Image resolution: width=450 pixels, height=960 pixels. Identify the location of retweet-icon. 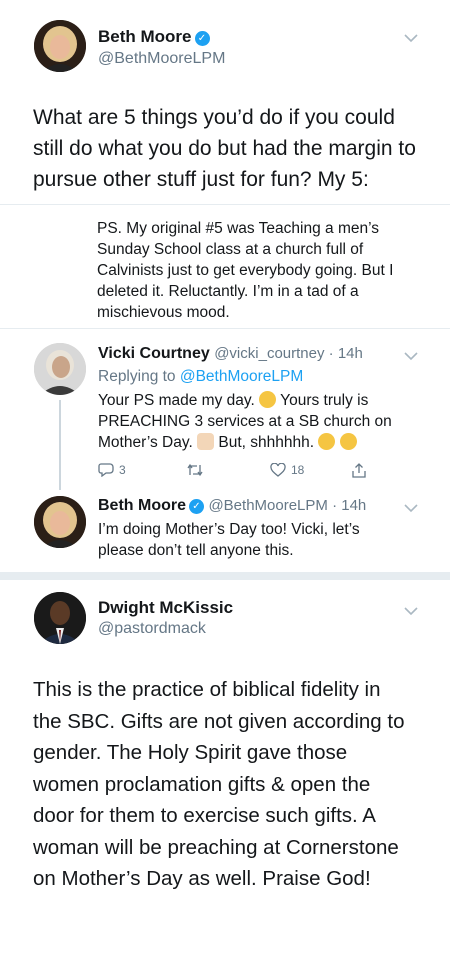
(195, 470).